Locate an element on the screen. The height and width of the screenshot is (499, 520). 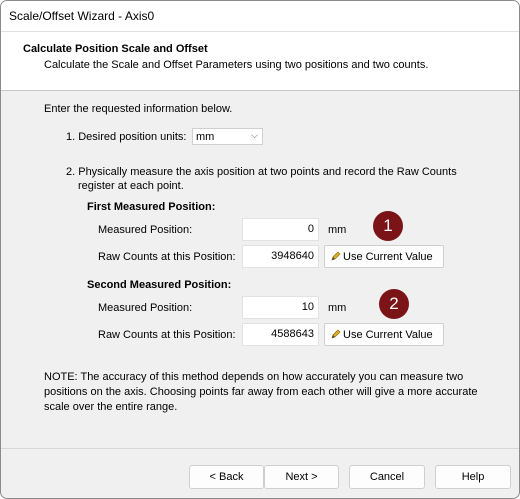
second-use-current-button: Use Current Value is located at coordinates (384, 334).